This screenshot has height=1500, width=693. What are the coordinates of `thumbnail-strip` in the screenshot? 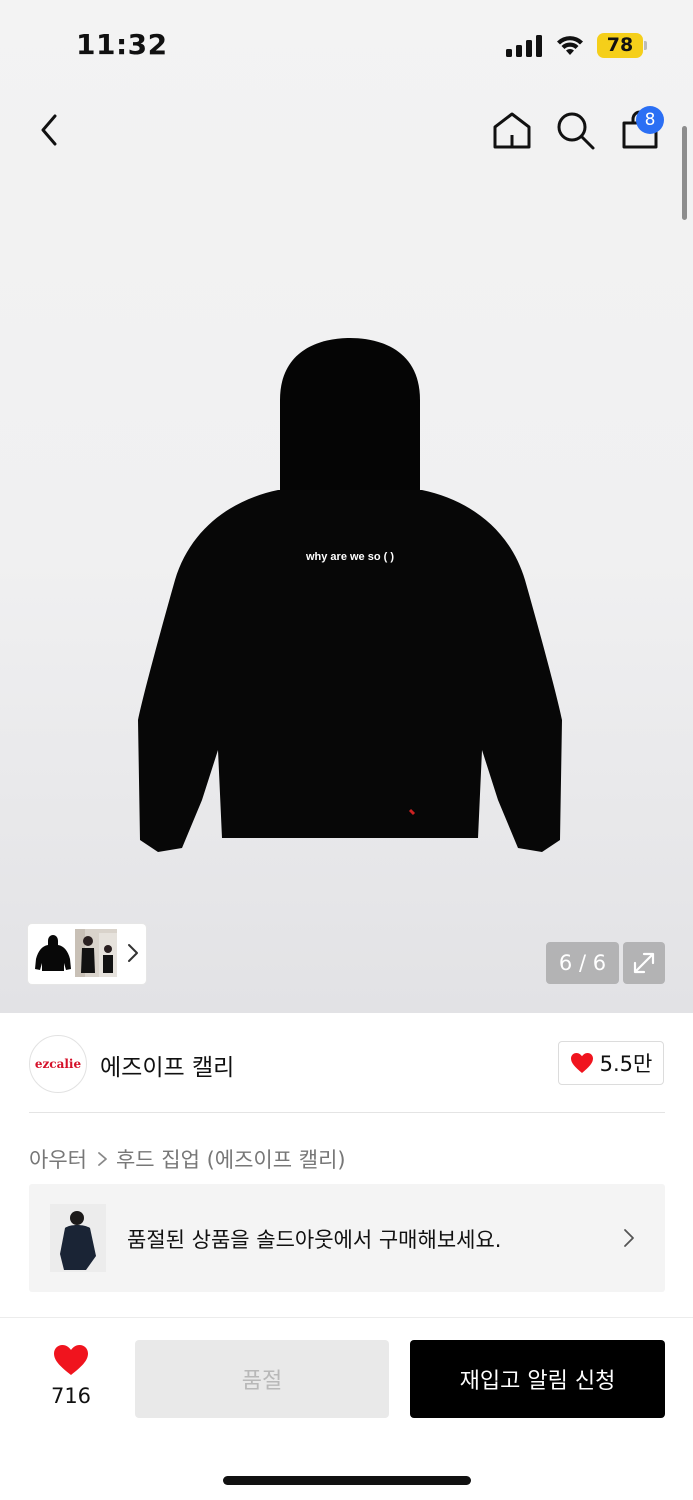 It's located at (87, 954).